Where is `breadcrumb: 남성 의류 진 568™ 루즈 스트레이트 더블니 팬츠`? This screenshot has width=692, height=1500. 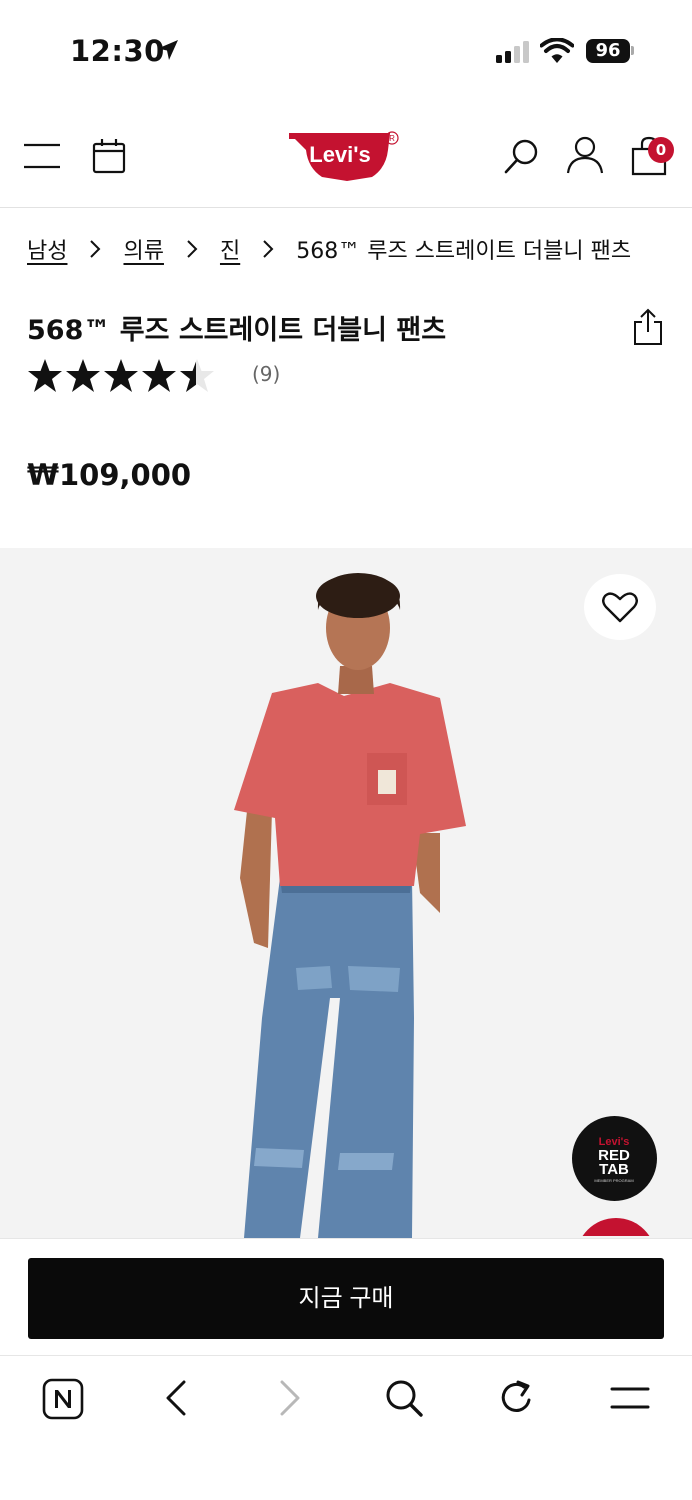
breadcrumb: 남성 의류 진 568™ 루즈 스트레이트 더블니 팬츠 is located at coordinates (329, 249).